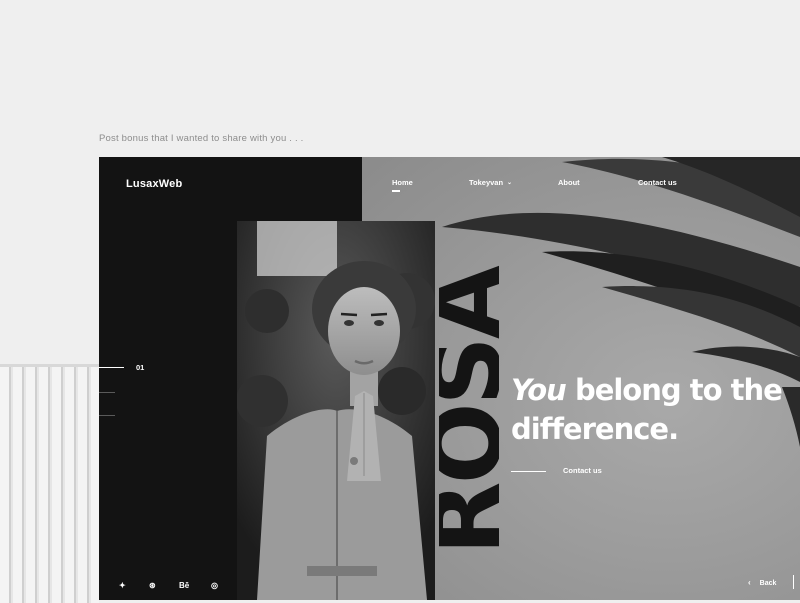 This screenshot has height=603, width=800. Describe the element at coordinates (214, 585) in the screenshot. I see `instagram-icon: ◎` at that location.